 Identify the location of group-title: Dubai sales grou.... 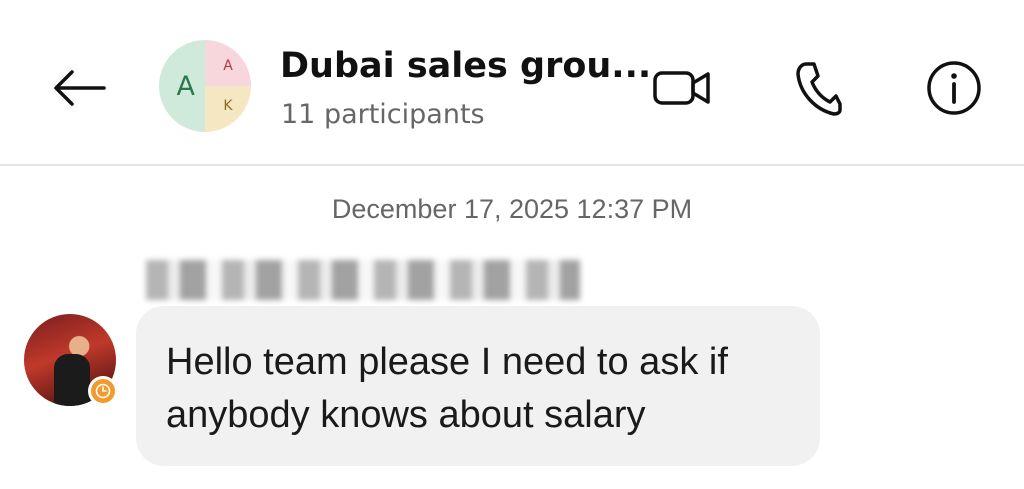
(465, 66).